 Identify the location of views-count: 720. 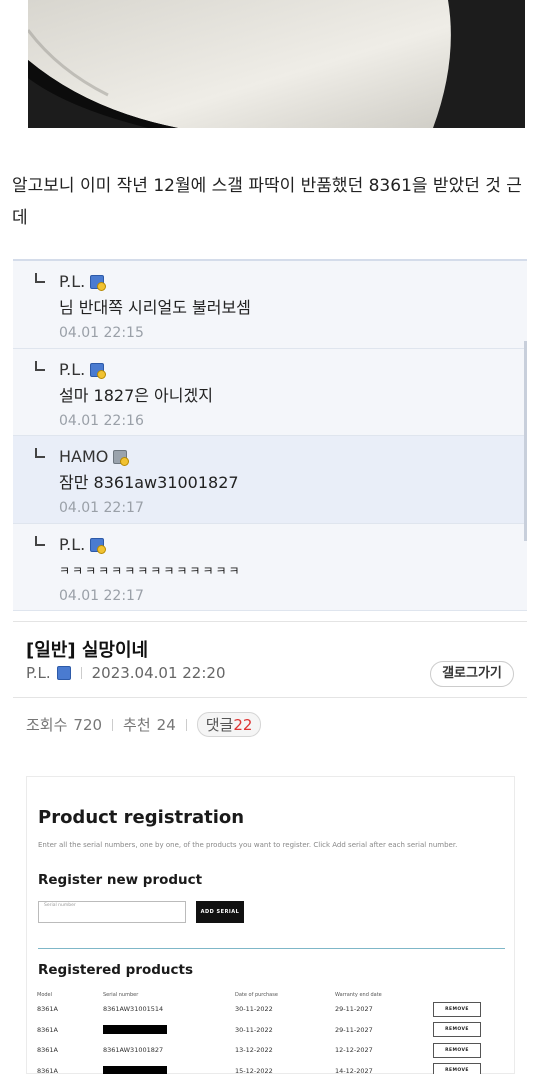
(88, 724).